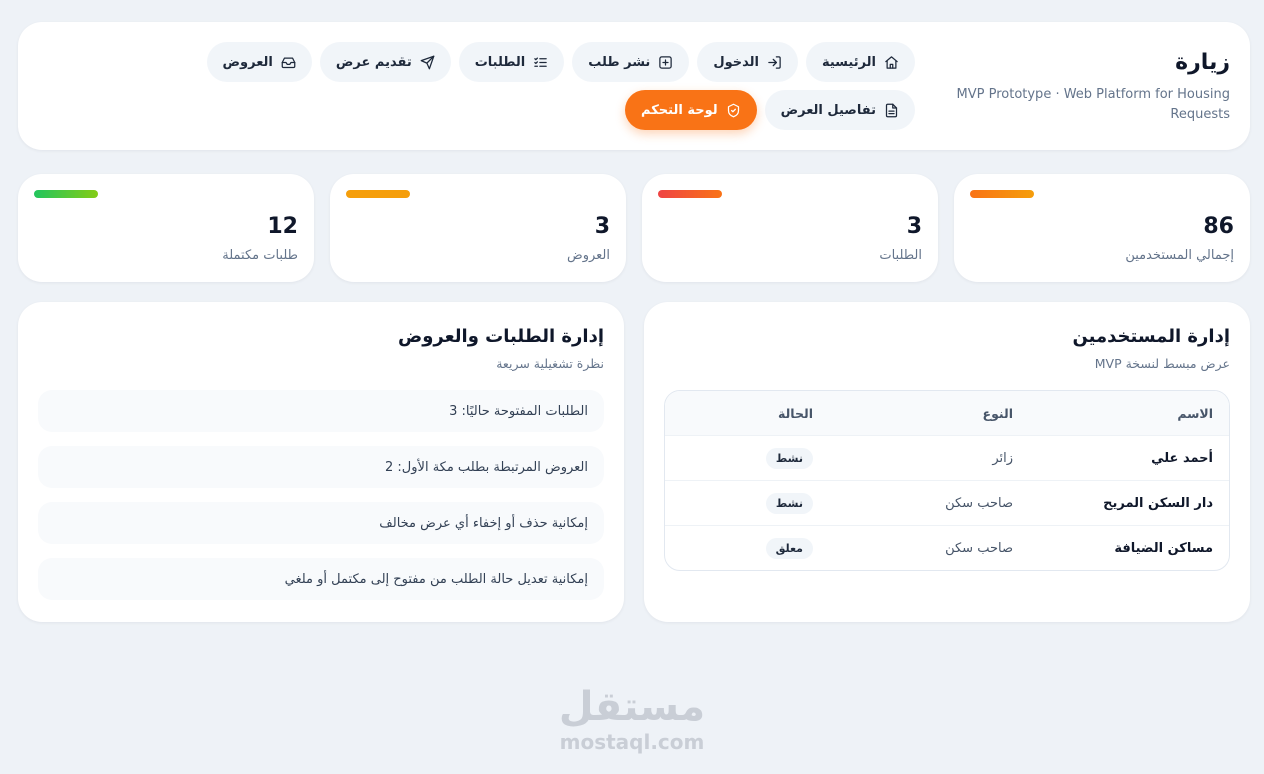 The height and width of the screenshot is (774, 1264). I want to click on plus-square-icon, so click(666, 62).